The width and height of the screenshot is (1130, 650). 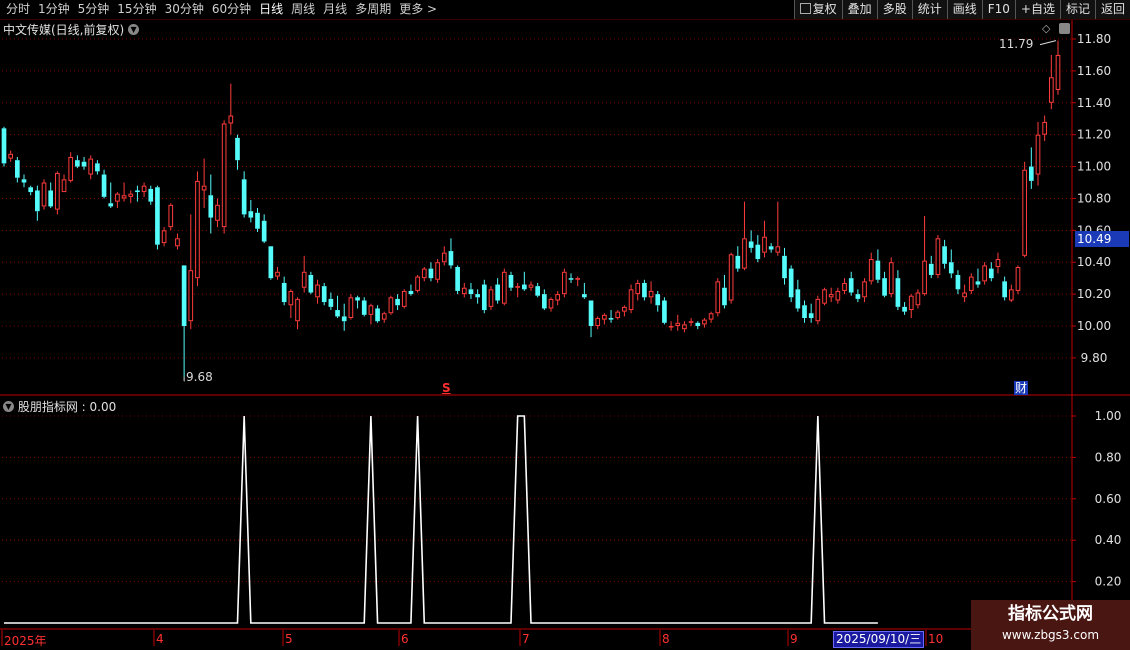 I want to click on price-tick-label: 10.40, so click(x=1094, y=262).